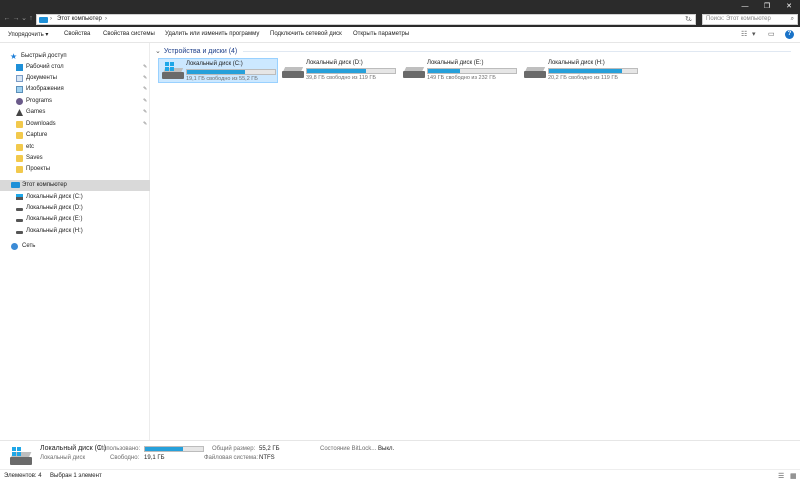 This screenshot has height=481, width=800. I want to click on sidebar-item-drive-d: Локальный диск (D:), so click(75, 208).